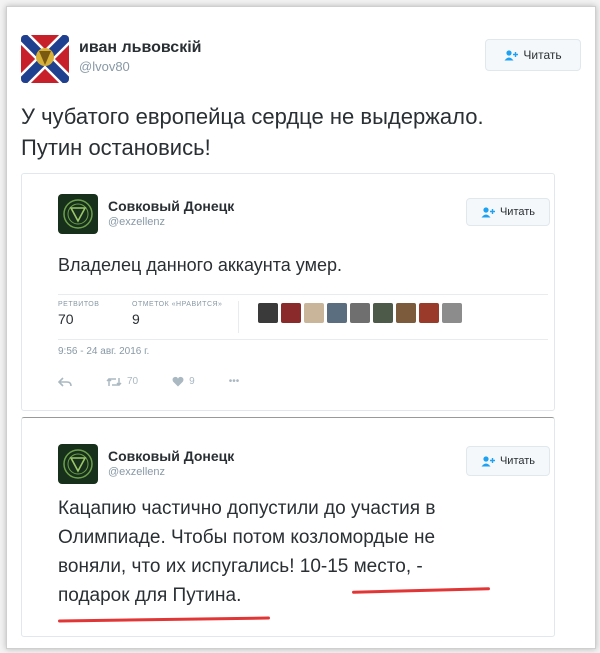 The image size is (600, 653). What do you see at coordinates (177, 304) in the screenshot?
I see `likes-label: ОТМЕТОК «НРАВИТСЯ»` at bounding box center [177, 304].